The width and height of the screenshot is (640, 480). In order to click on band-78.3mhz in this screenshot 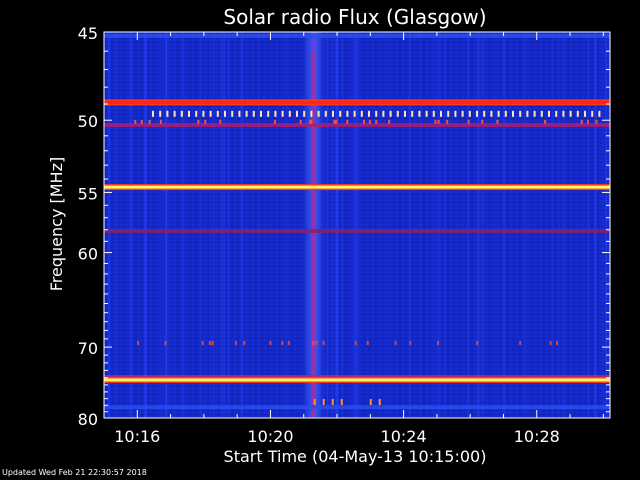, I will do `click(357, 407)`.